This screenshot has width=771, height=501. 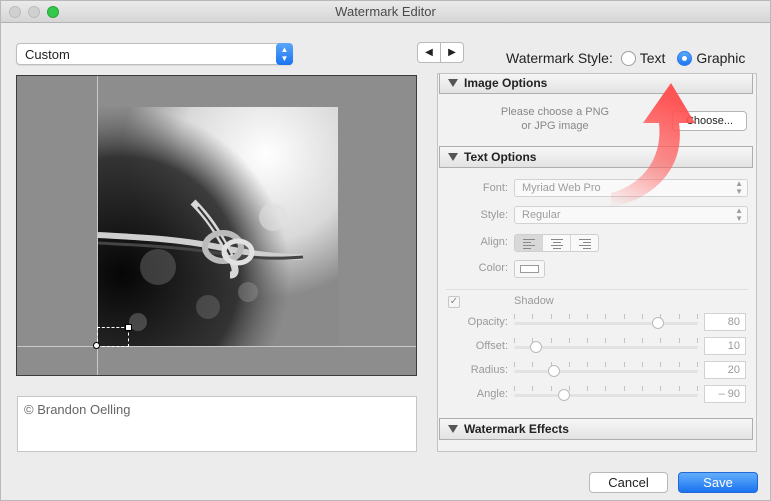 I want to click on anchor-handle, so click(x=96, y=345).